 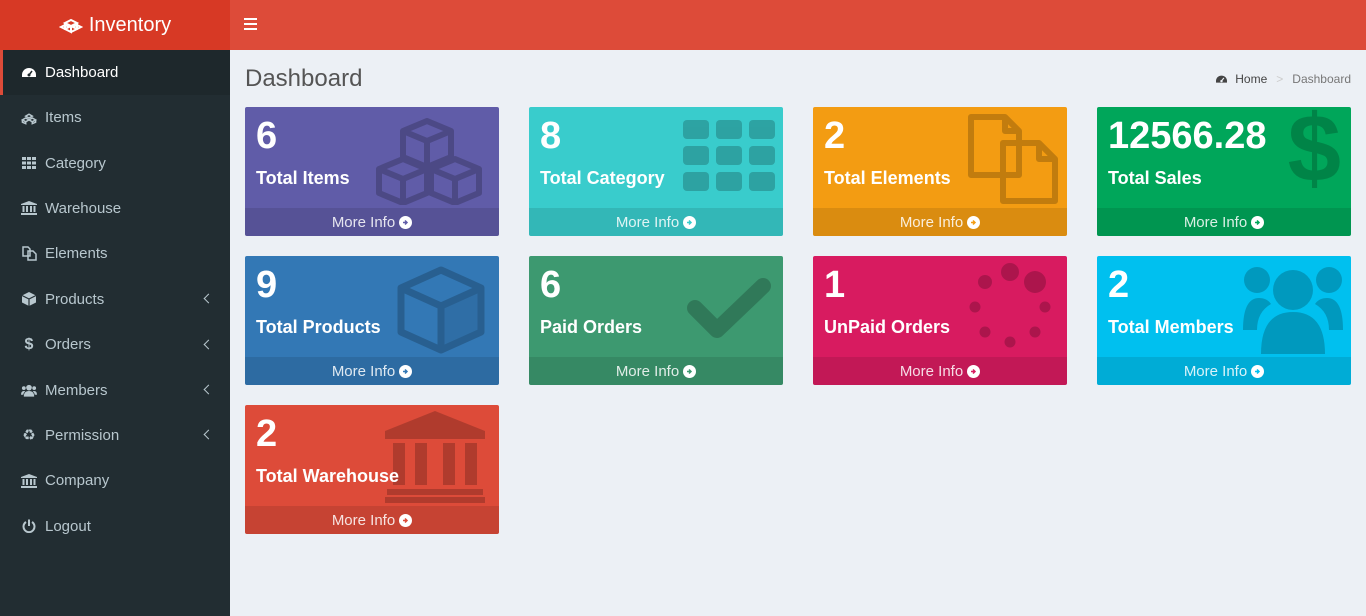 I want to click on stat-label: Paid Orders, so click(x=591, y=327).